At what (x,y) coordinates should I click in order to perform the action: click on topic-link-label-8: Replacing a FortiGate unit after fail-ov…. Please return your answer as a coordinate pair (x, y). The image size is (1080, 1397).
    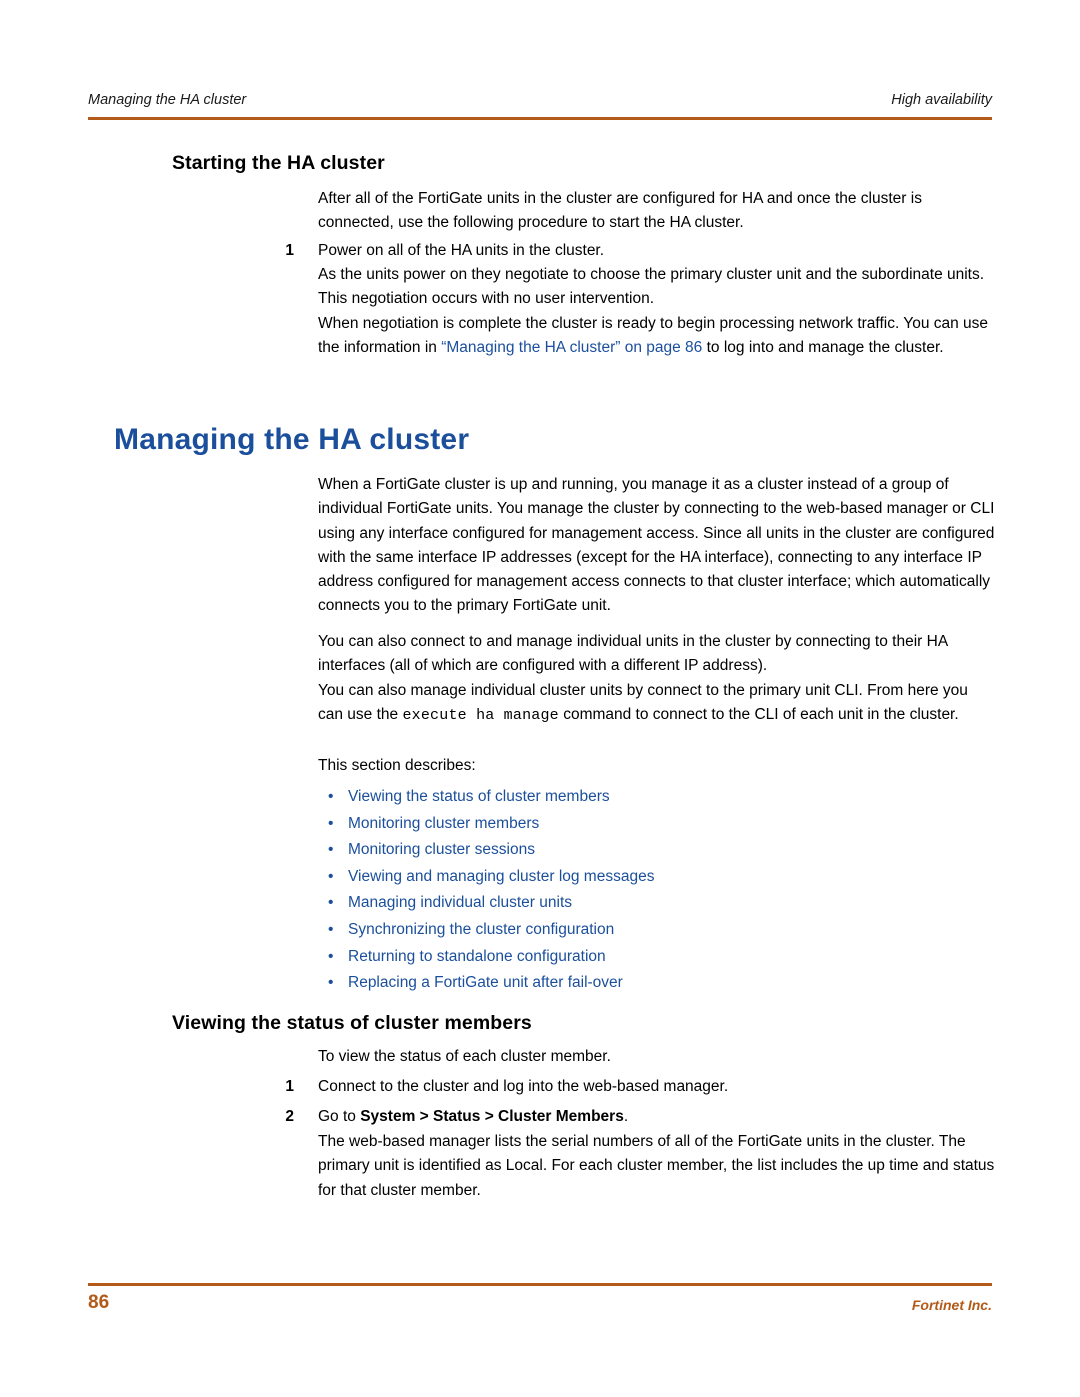
    Looking at the image, I should click on (485, 983).